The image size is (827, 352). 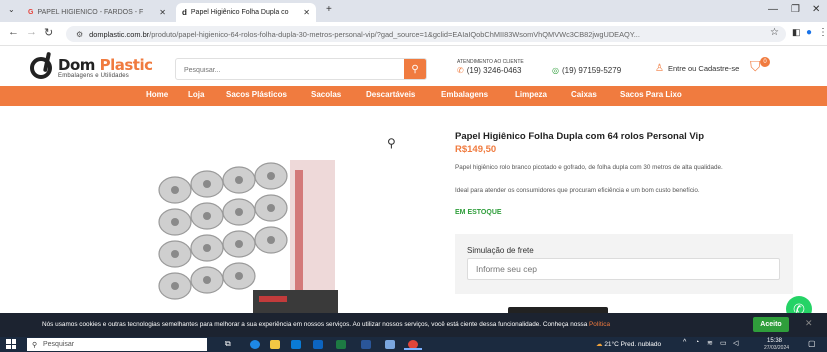 What do you see at coordinates (318, 344) in the screenshot?
I see `mail-icon` at bounding box center [318, 344].